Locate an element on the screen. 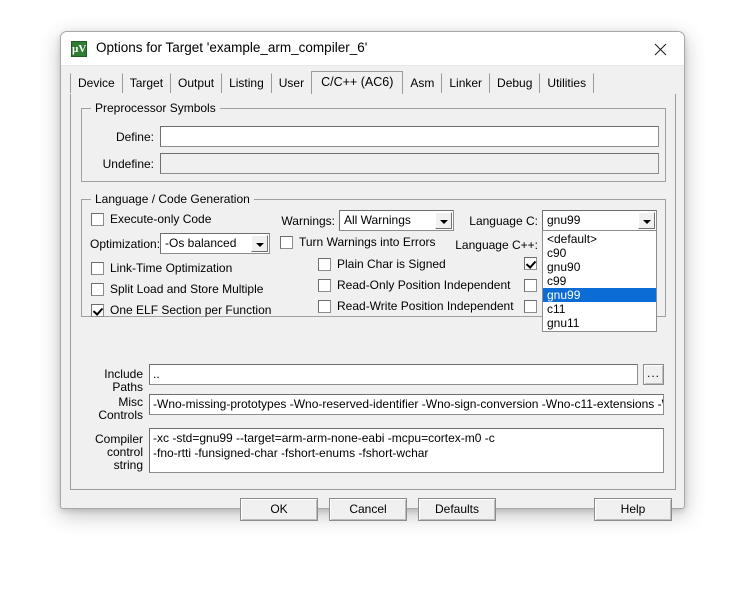 The width and height of the screenshot is (747, 600). tab-asm: Asm is located at coordinates (422, 83).